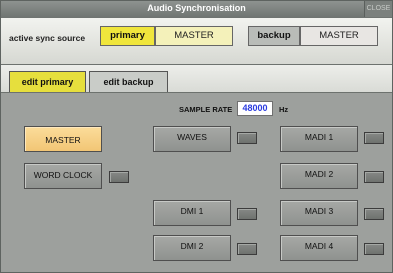 This screenshot has height=273, width=393. What do you see at coordinates (319, 248) in the screenshot?
I see `source-madi-4-button: MADI 4` at bounding box center [319, 248].